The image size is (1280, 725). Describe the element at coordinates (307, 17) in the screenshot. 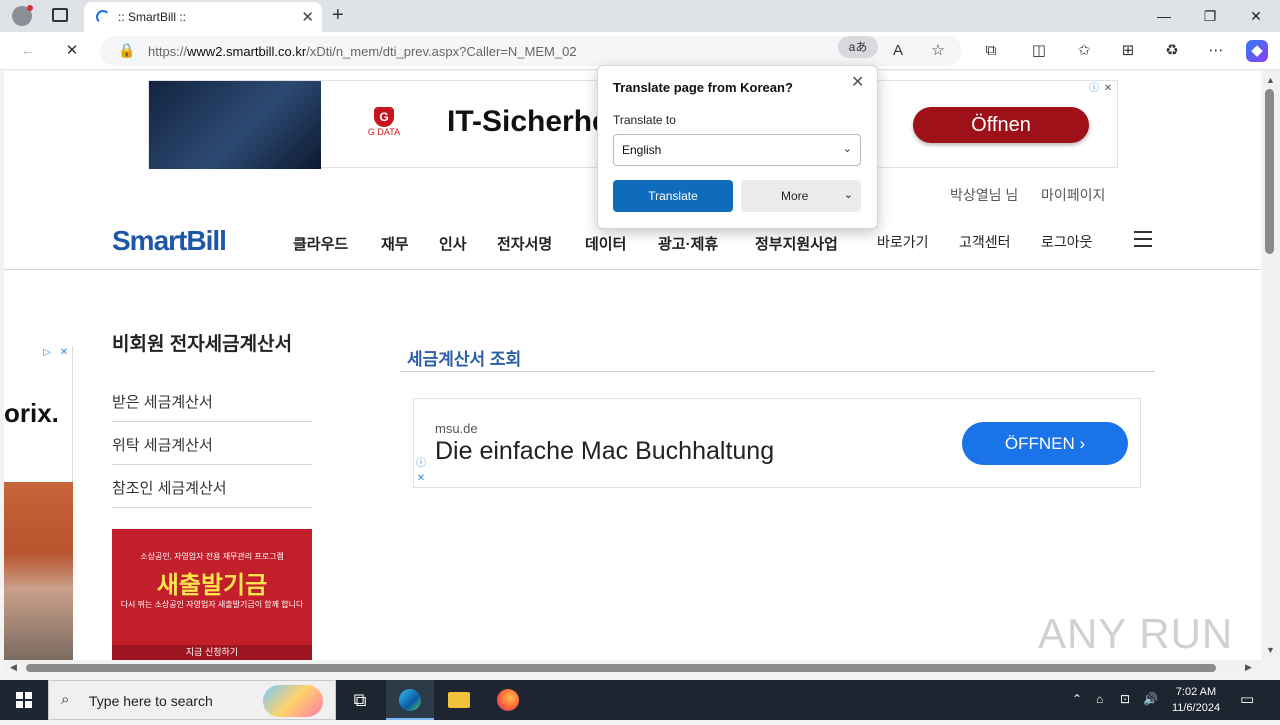

I see `close-tab-icon: ✕` at that location.